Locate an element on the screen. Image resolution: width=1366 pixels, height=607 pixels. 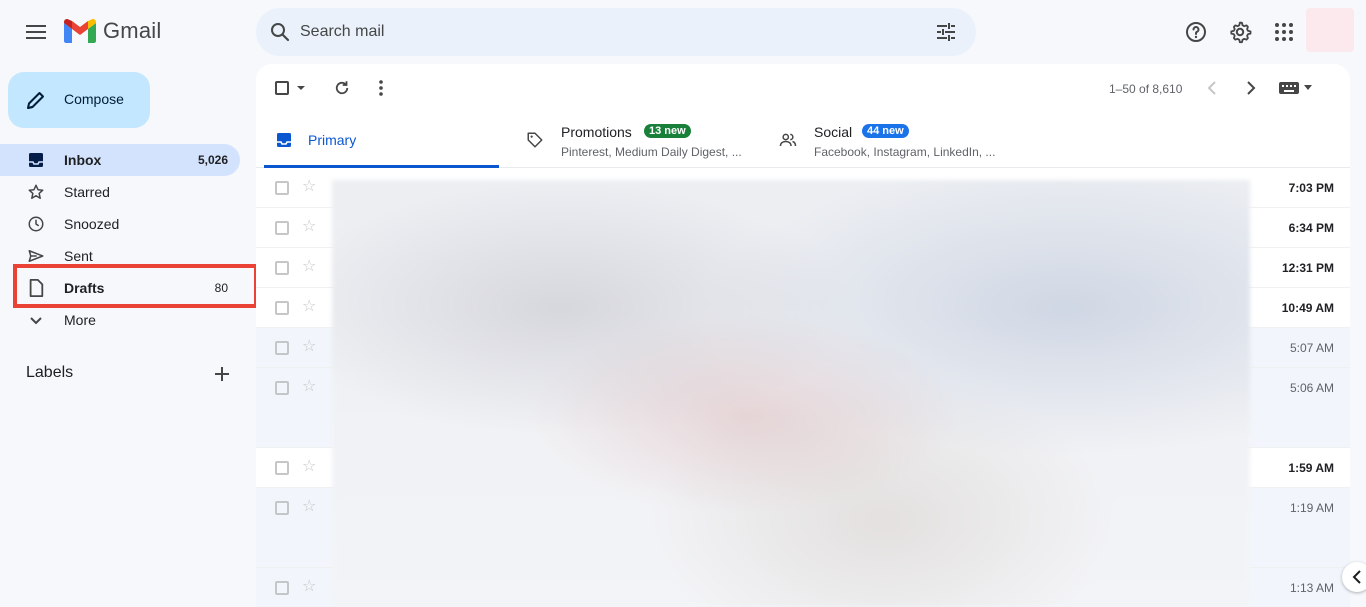
plus-icon is located at coordinates (222, 374).